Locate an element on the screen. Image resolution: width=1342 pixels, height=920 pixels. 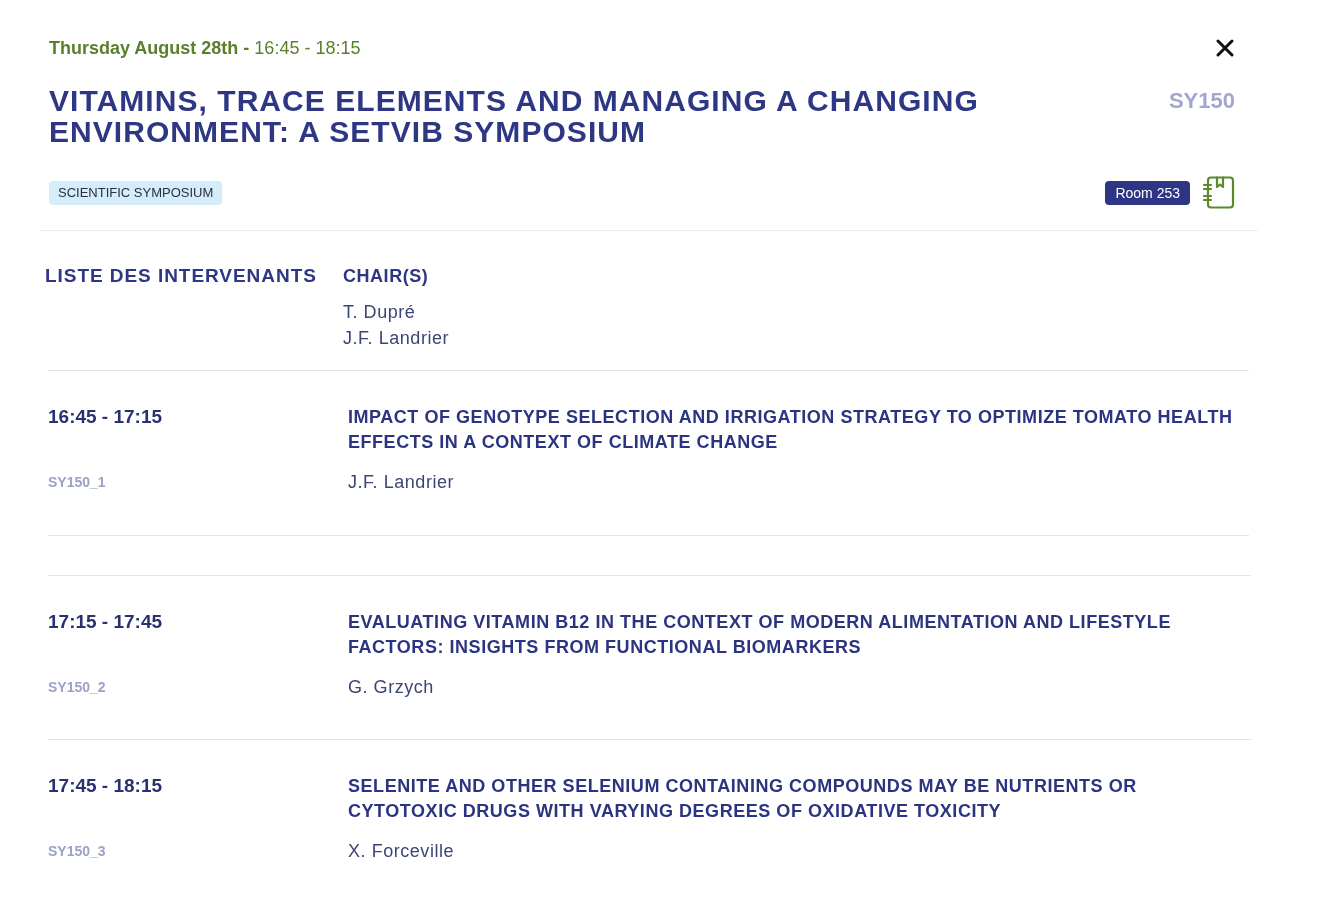
session-time: 16:45 - 17:15 is located at coordinates (106, 417).